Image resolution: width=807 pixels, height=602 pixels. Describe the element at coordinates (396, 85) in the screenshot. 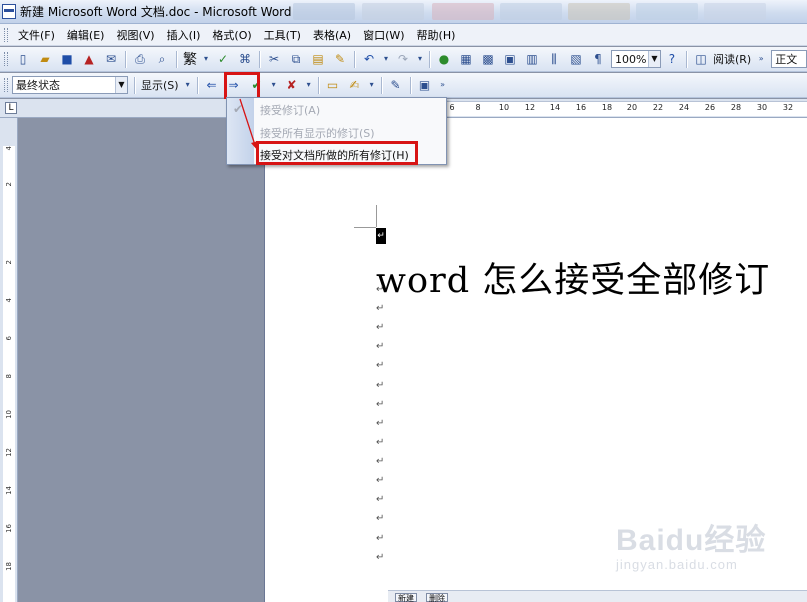

I see `track-changes-icon: ✎` at that location.